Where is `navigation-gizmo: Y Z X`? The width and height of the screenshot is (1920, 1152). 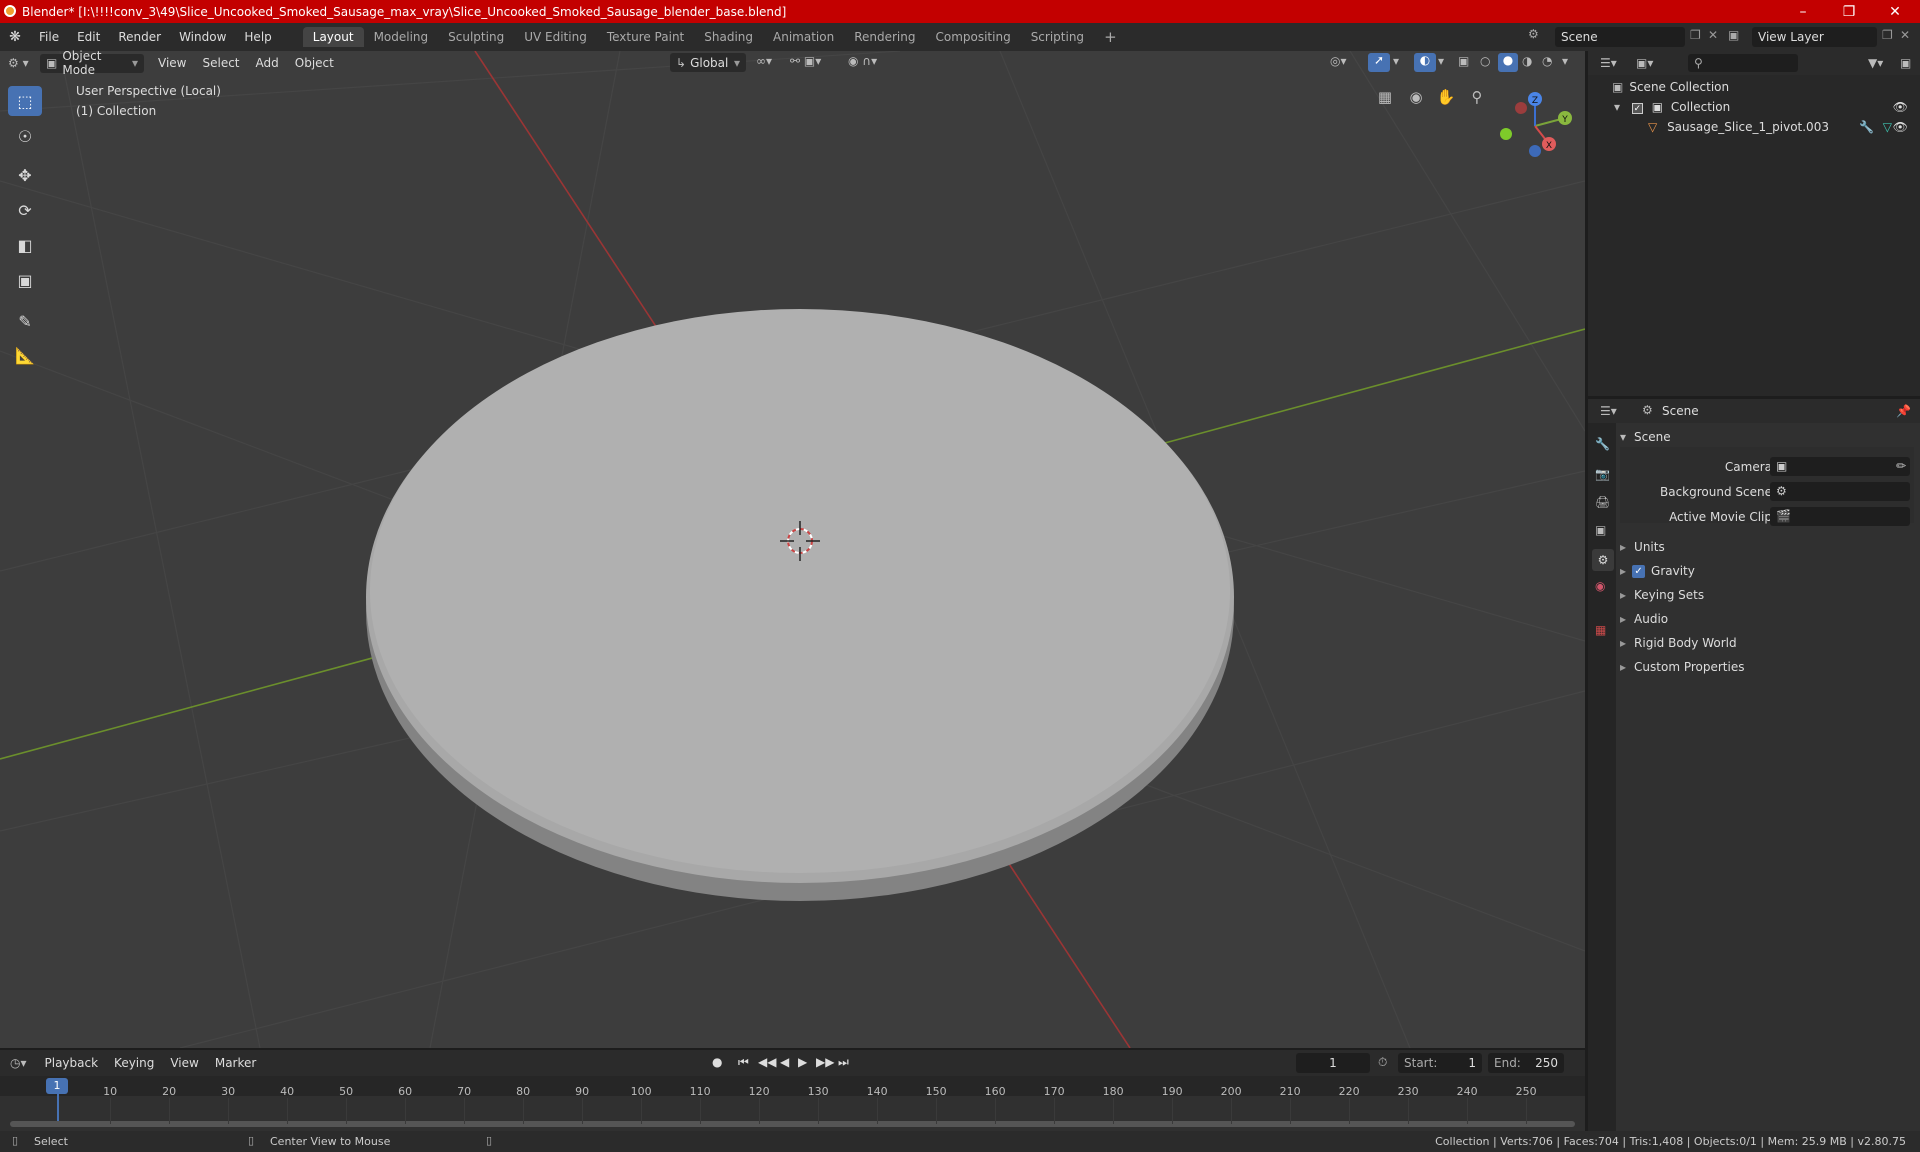
navigation-gizmo: Y Z X is located at coordinates (1536, 124).